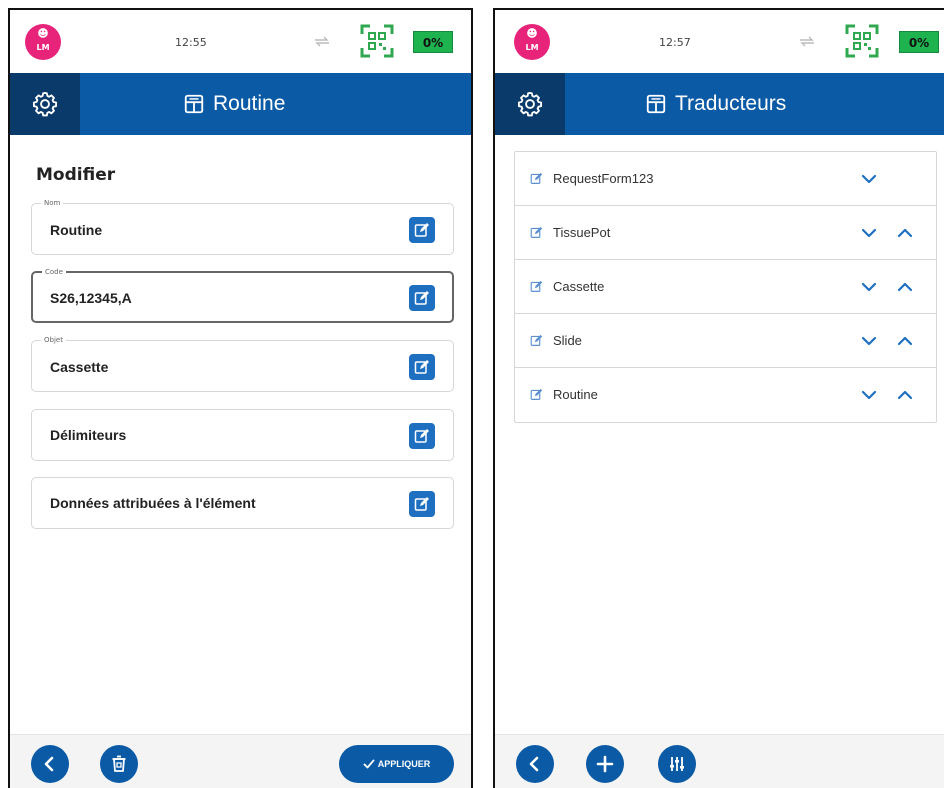 This screenshot has height=788, width=944. Describe the element at coordinates (675, 42) in the screenshot. I see `status-time: 12:57` at that location.